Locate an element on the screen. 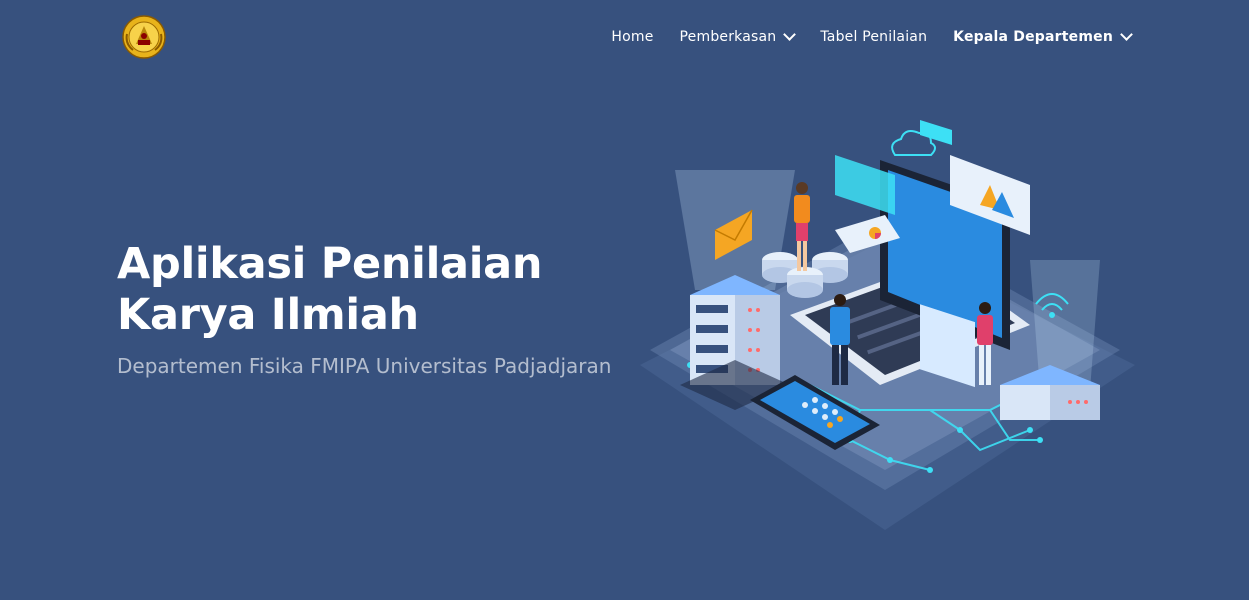 This screenshot has width=1249, height=600. hero-title: Aplikasi Penilaian Karya Ilmiah is located at coordinates (357, 290).